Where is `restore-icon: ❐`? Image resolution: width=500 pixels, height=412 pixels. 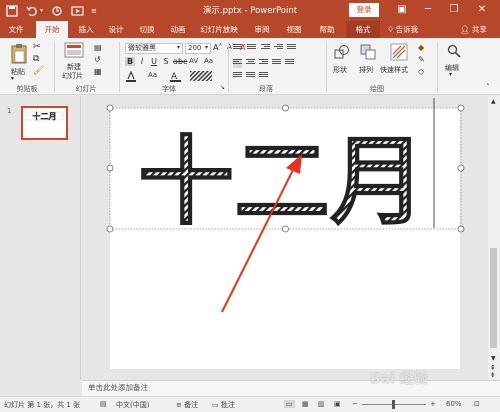
restore-icon: ❐ is located at coordinates (454, 10).